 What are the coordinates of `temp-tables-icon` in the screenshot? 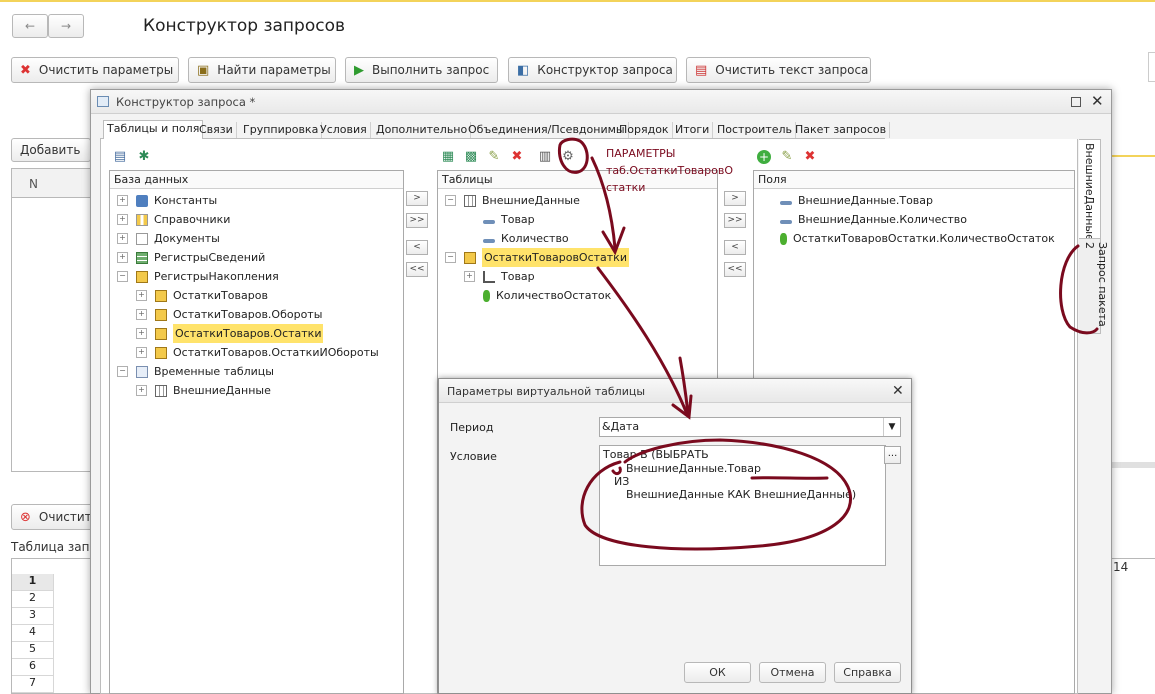 It's located at (142, 371).